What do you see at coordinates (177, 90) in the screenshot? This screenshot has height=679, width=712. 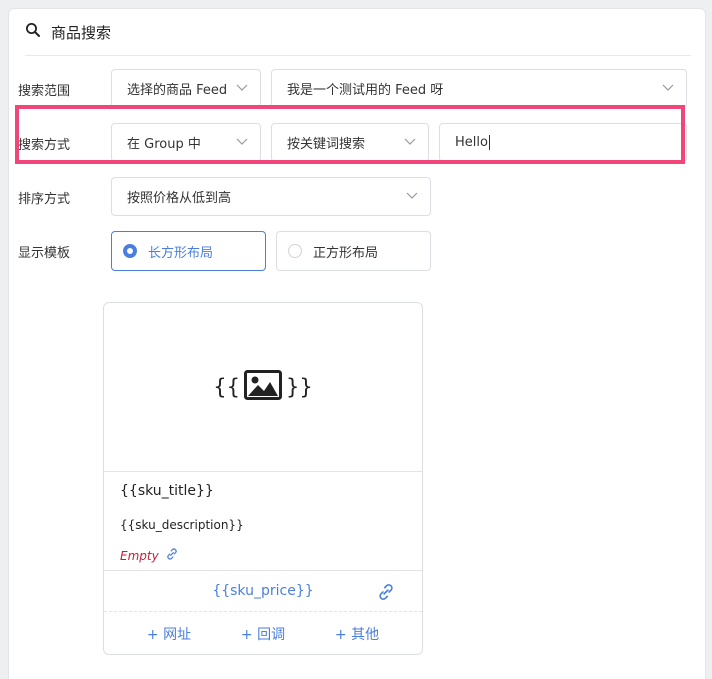 I see `feed-type-value: 选择的商品 Feed` at bounding box center [177, 90].